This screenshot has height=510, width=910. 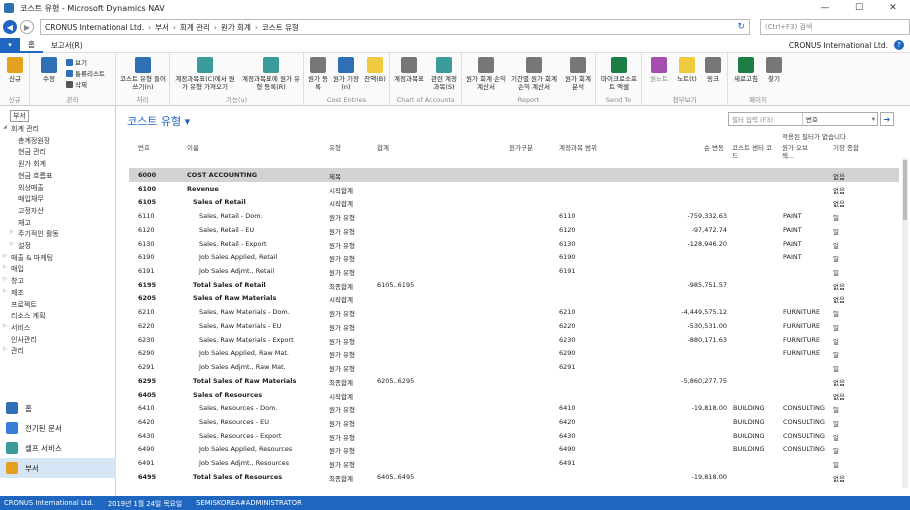 What do you see at coordinates (825, 8) in the screenshot?
I see `minimize-icon: —` at bounding box center [825, 8].